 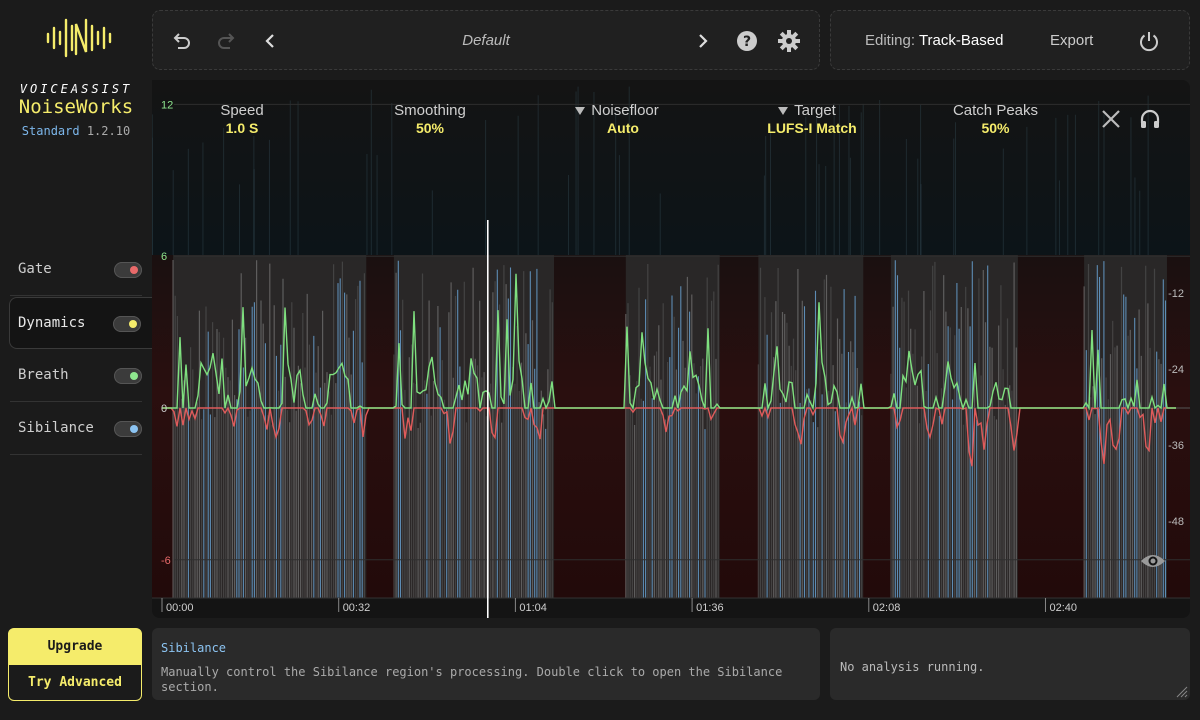 I want to click on upgrade-label: Upgrade, so click(x=75, y=646).